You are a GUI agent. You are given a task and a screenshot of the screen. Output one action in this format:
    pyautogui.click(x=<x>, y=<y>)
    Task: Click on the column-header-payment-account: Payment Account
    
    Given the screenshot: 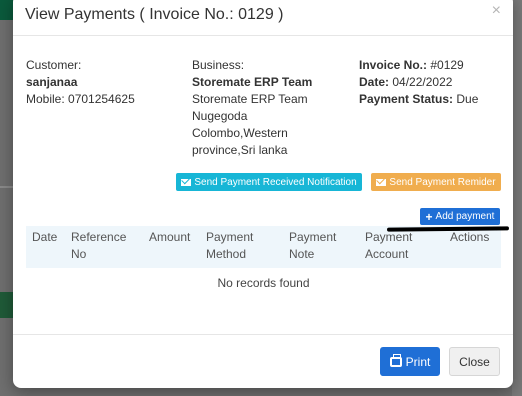 What is the action you would take?
    pyautogui.click(x=401, y=248)
    